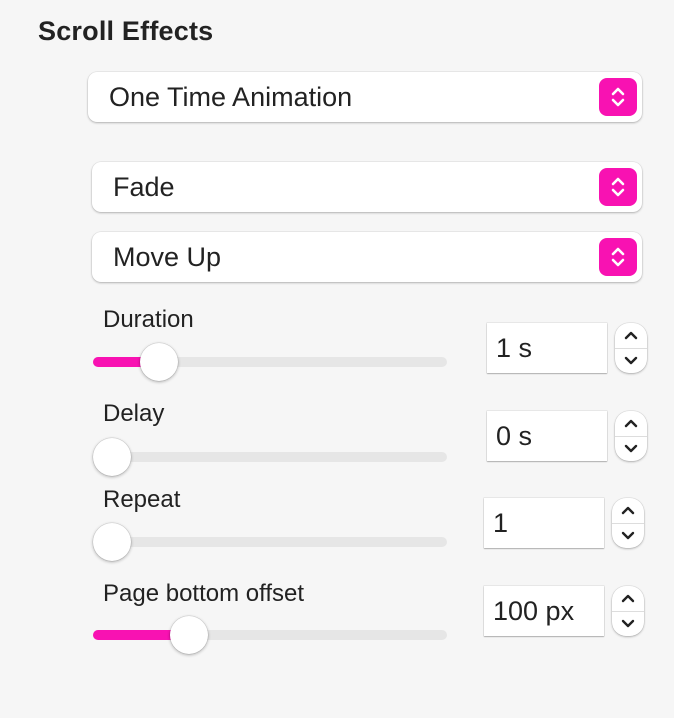  Describe the element at coordinates (367, 187) in the screenshot. I see `effect-select: Fade` at that location.